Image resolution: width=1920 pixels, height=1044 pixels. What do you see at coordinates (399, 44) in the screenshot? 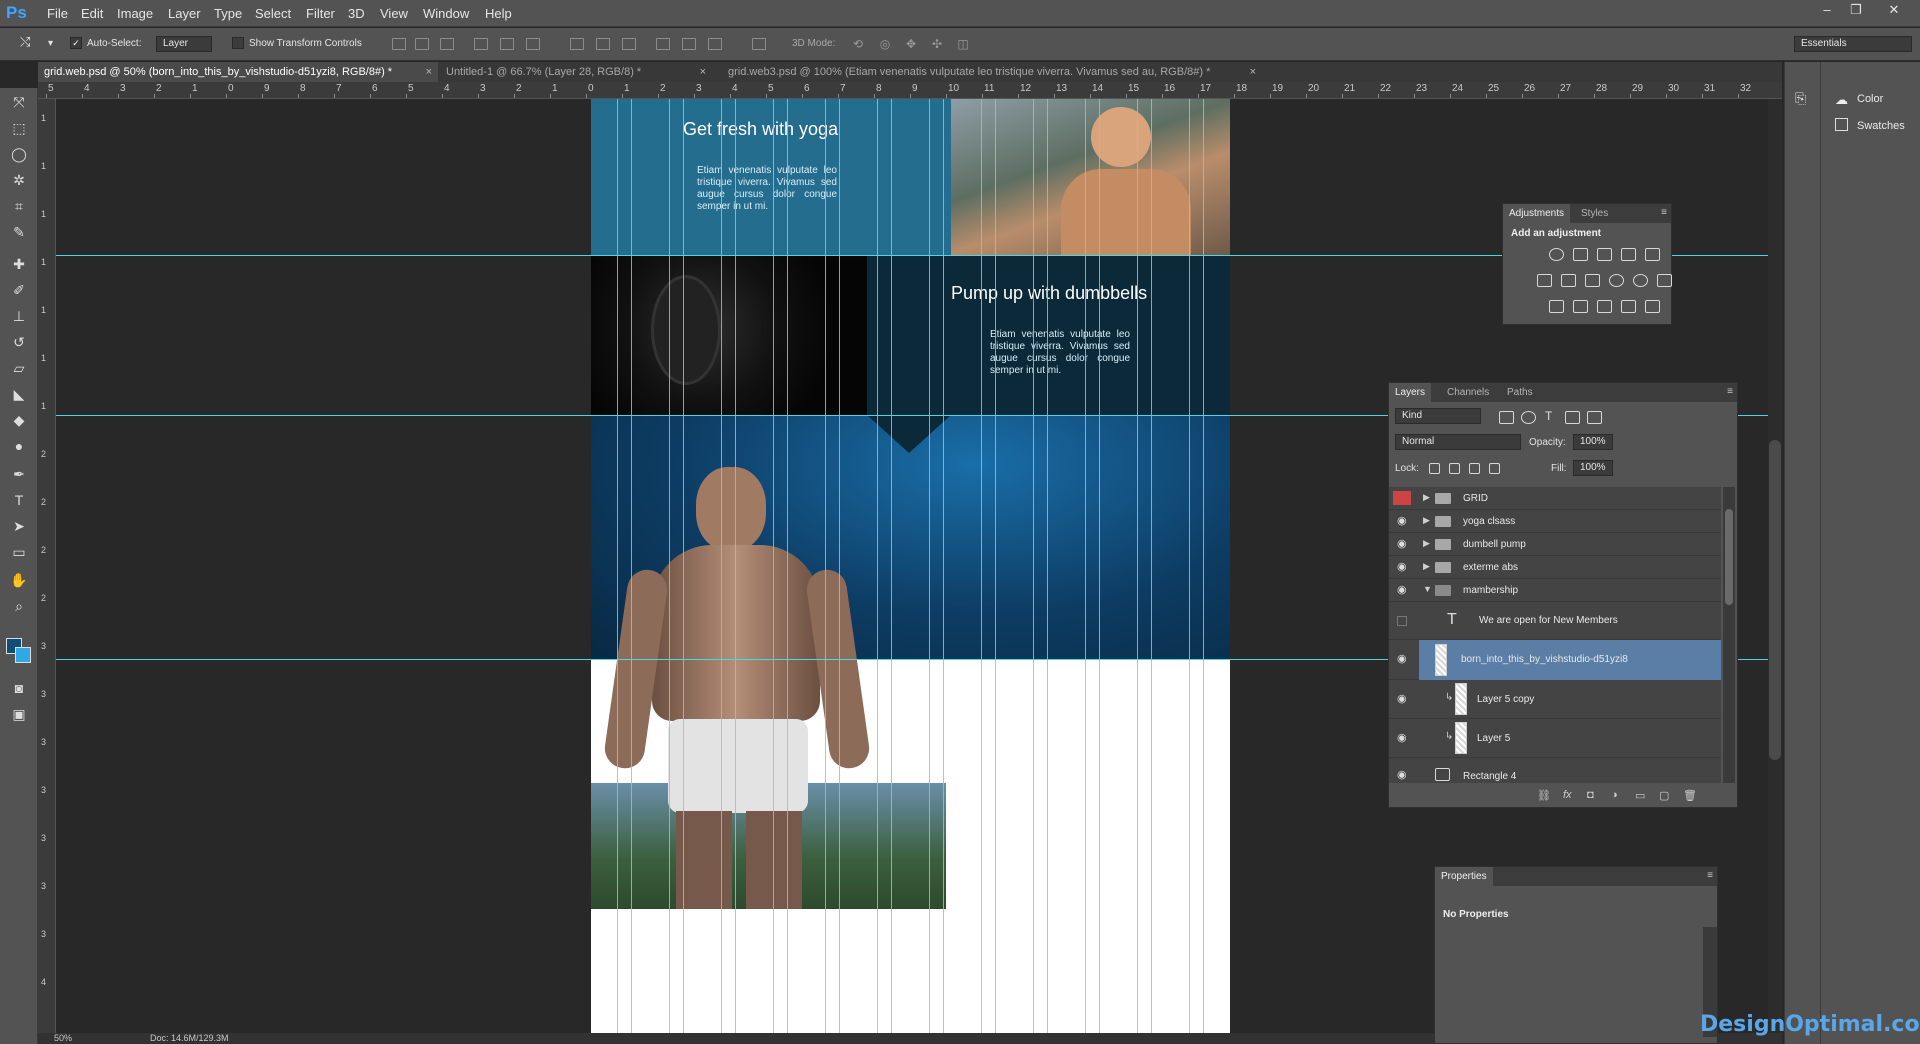
I see `align-top-icon` at bounding box center [399, 44].